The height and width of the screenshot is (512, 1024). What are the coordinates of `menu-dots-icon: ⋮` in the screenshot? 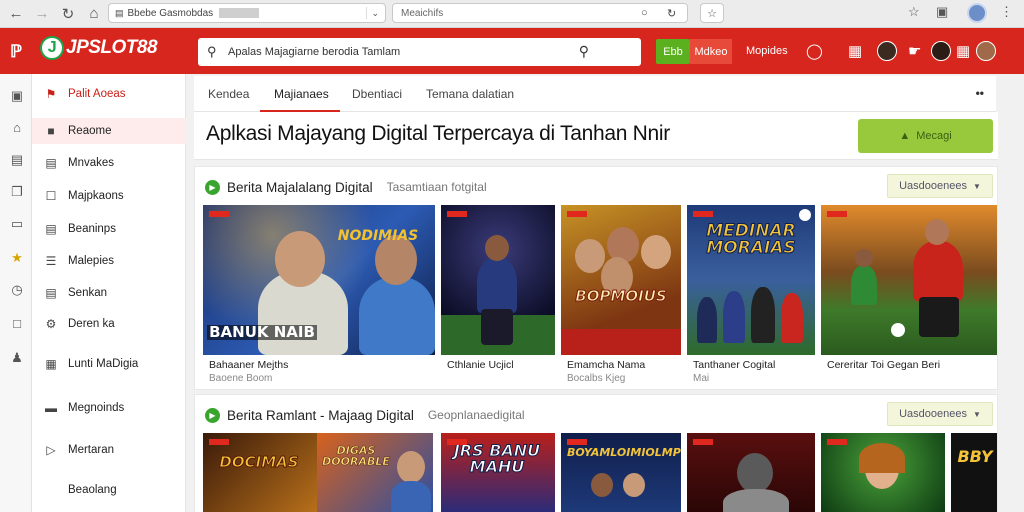 It's located at (1006, 12).